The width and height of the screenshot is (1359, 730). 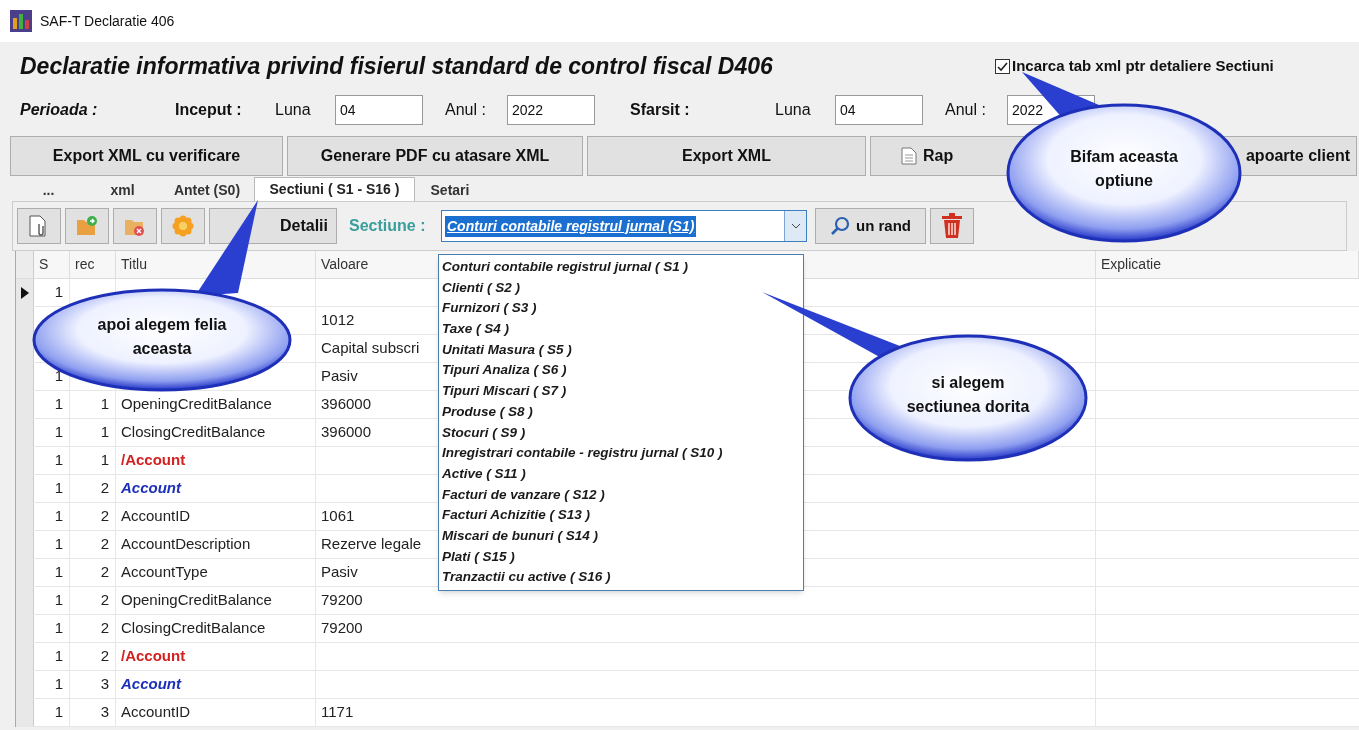 I want to click on window-title: SAF-T Declaratie 406, so click(x=107, y=21).